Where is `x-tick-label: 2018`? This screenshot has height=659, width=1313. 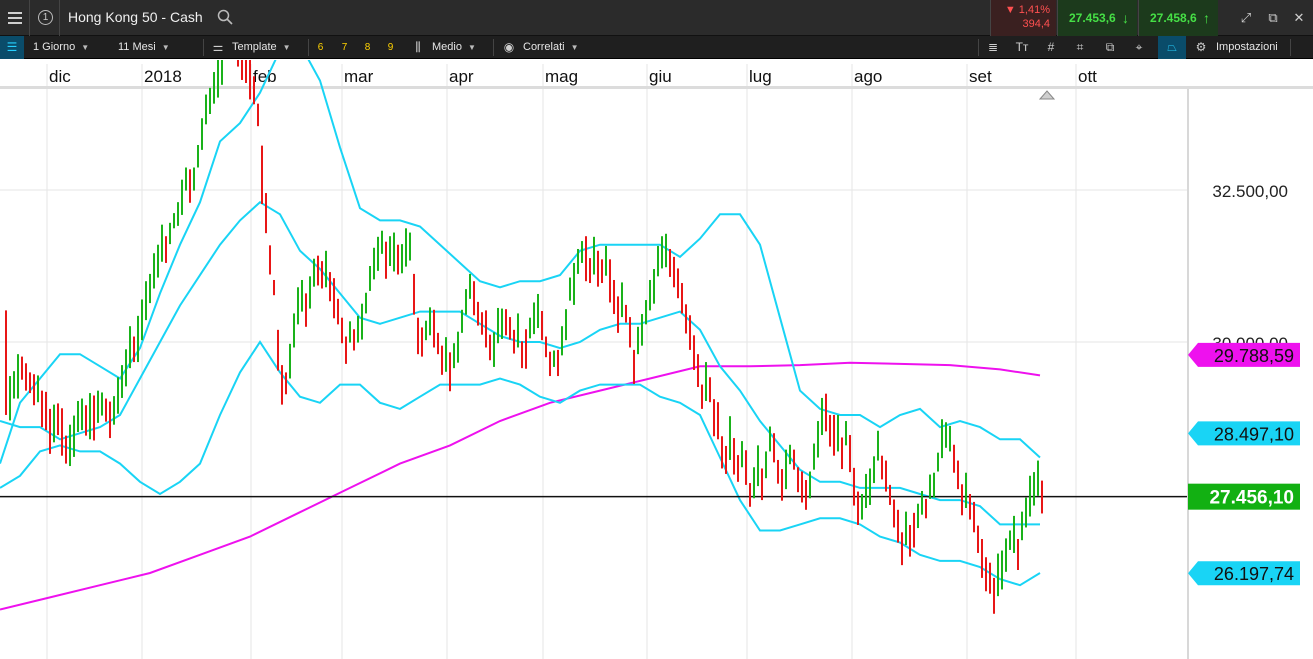 x-tick-label: 2018 is located at coordinates (163, 76).